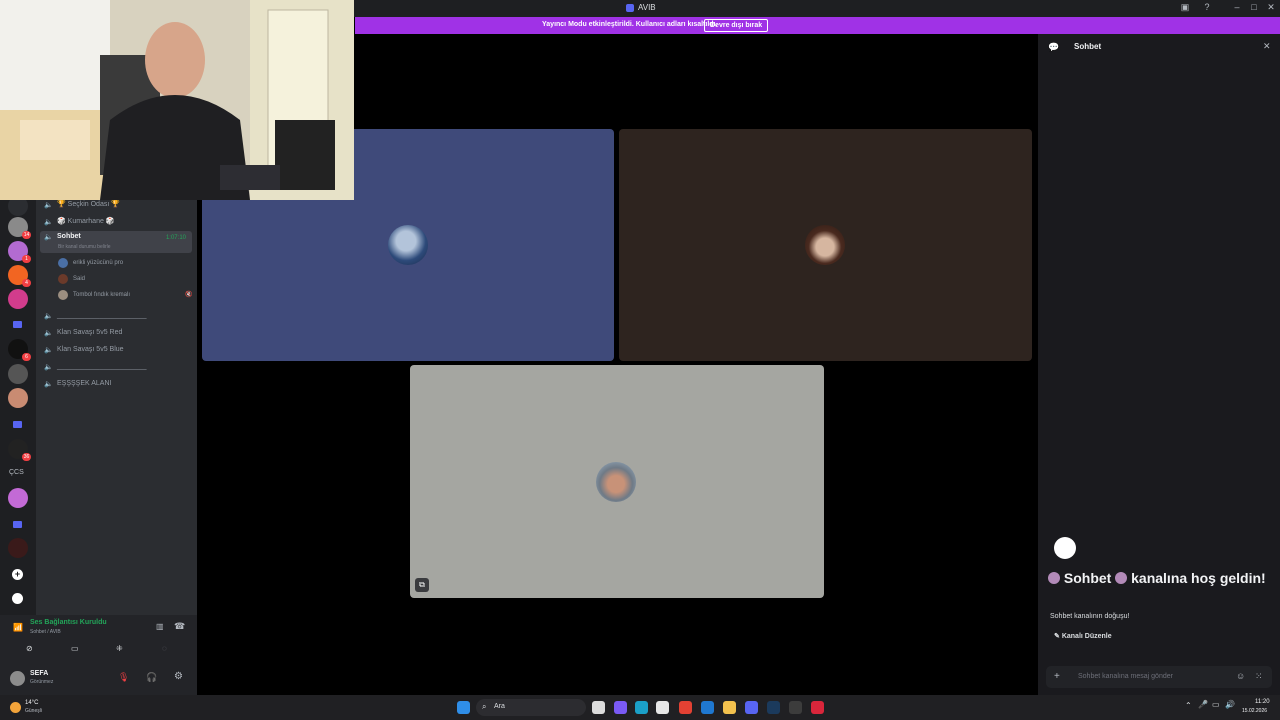 The height and width of the screenshot is (720, 1280). Describe the element at coordinates (1185, 7) in the screenshot. I see `inbox-icon: ▣` at that location.